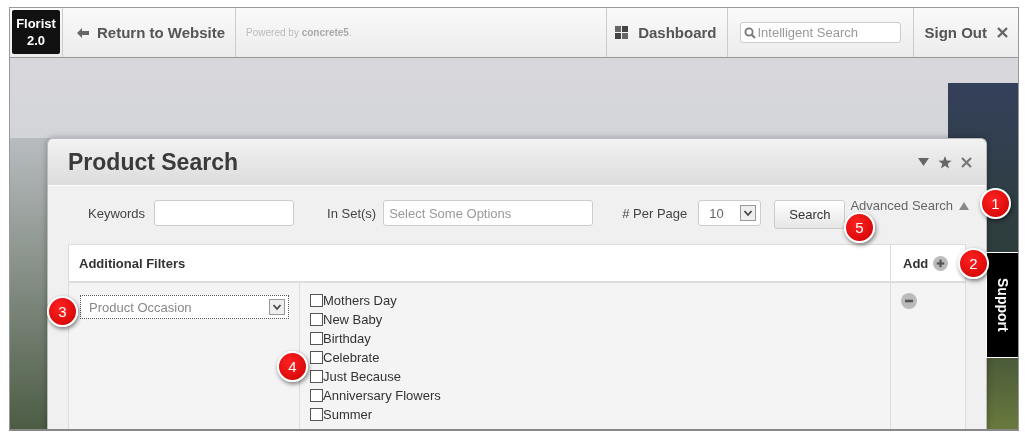  Describe the element at coordinates (341, 414) in the screenshot. I see `option-checkbox-label: Summer` at that location.